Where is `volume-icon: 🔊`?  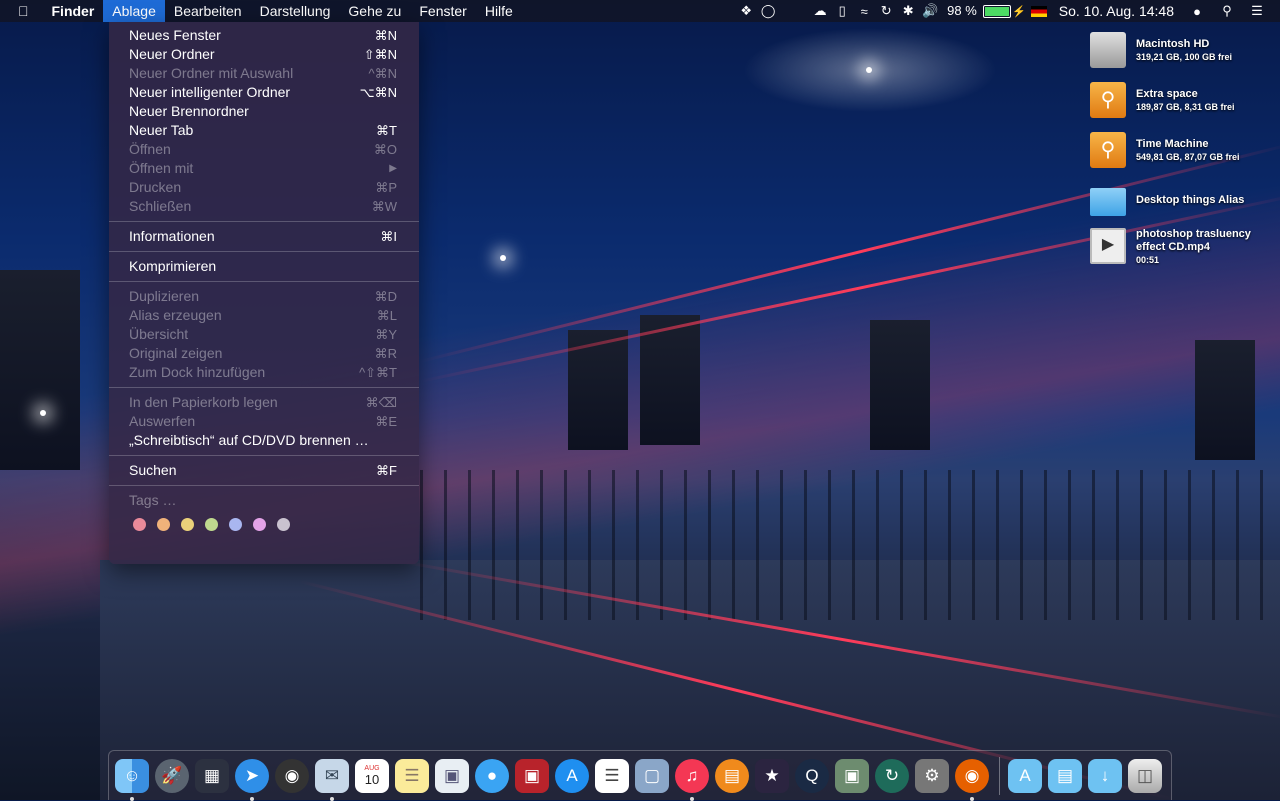
volume-icon: 🔊 is located at coordinates (930, 11).